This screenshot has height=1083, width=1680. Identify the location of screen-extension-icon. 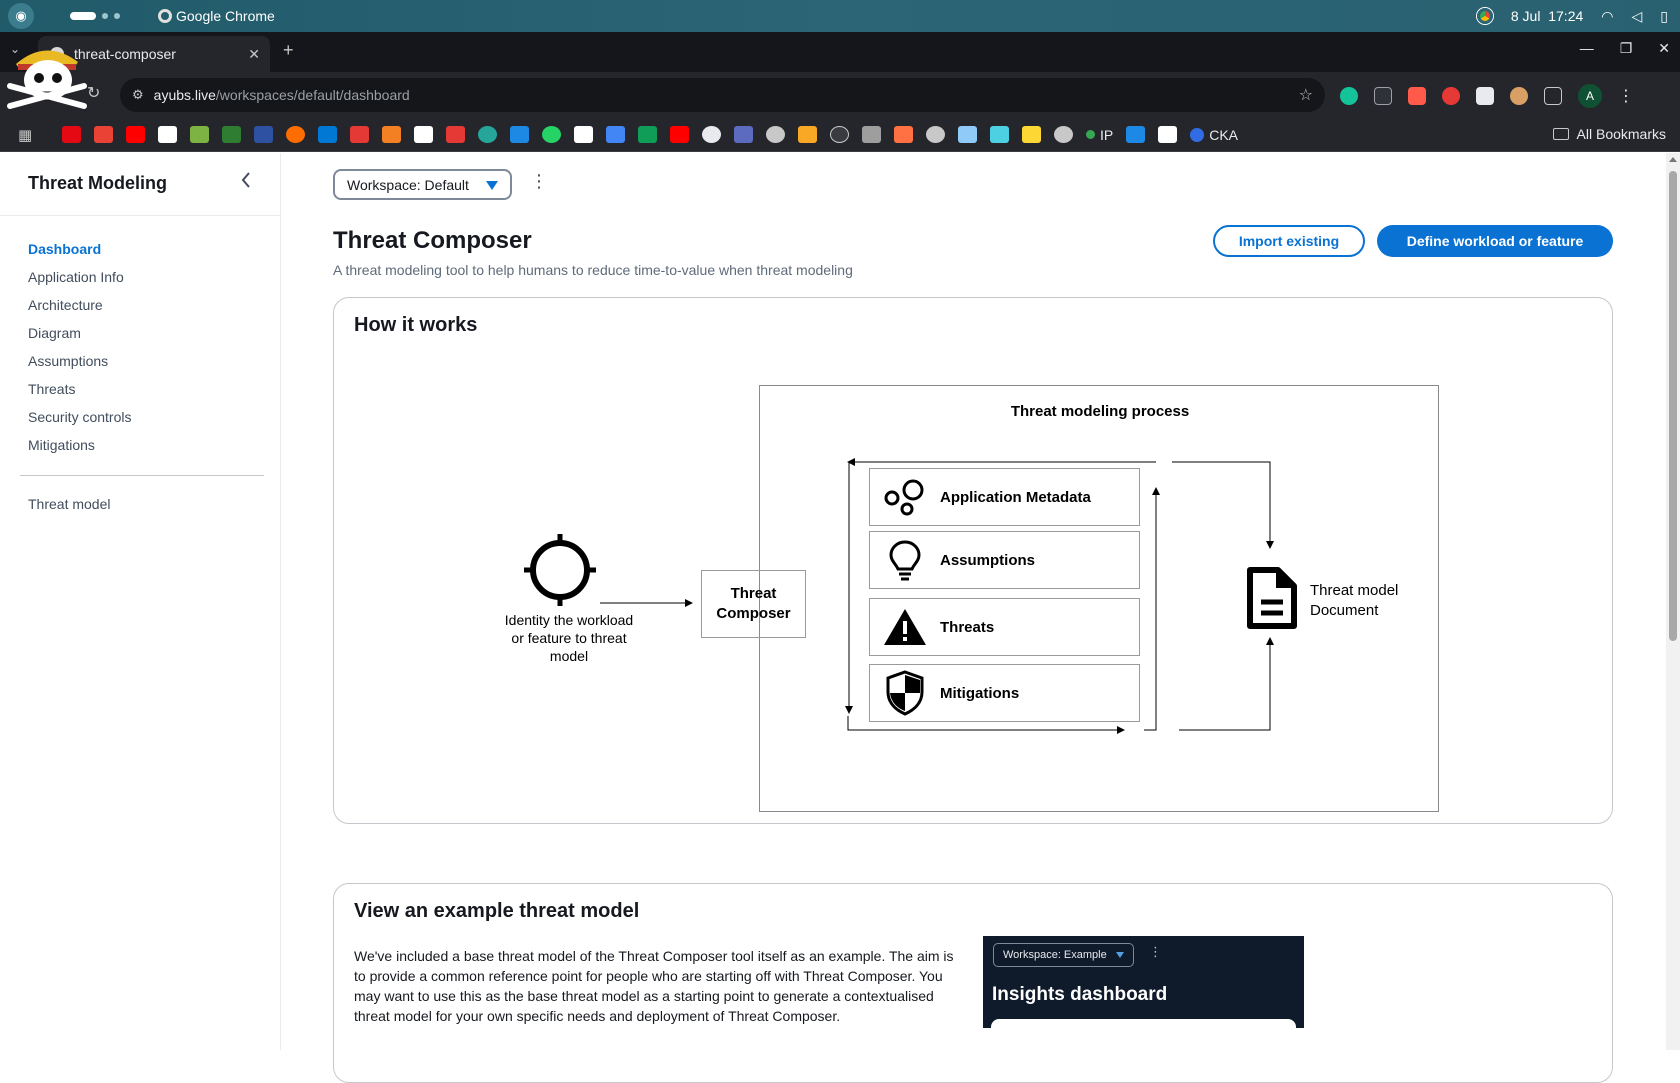
(1383, 96).